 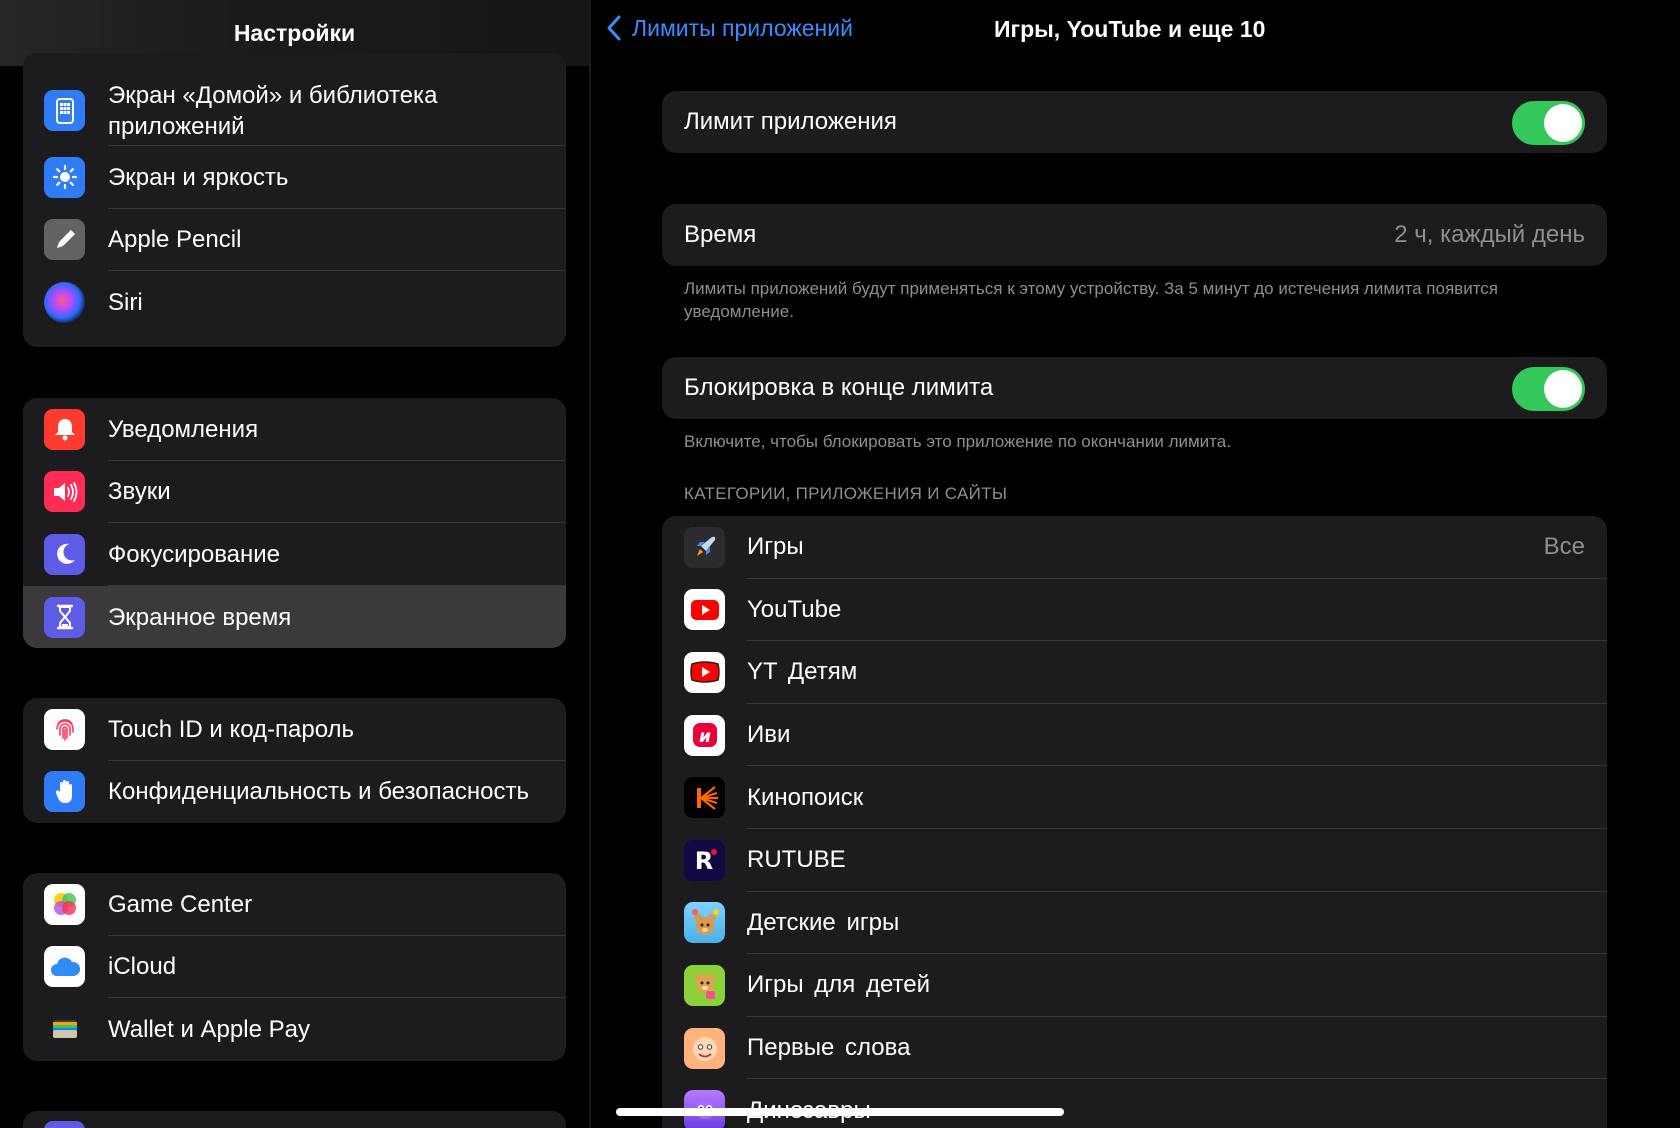 I want to click on sidebar-item-label: Конфиденциальность и безопасность, so click(x=319, y=792).